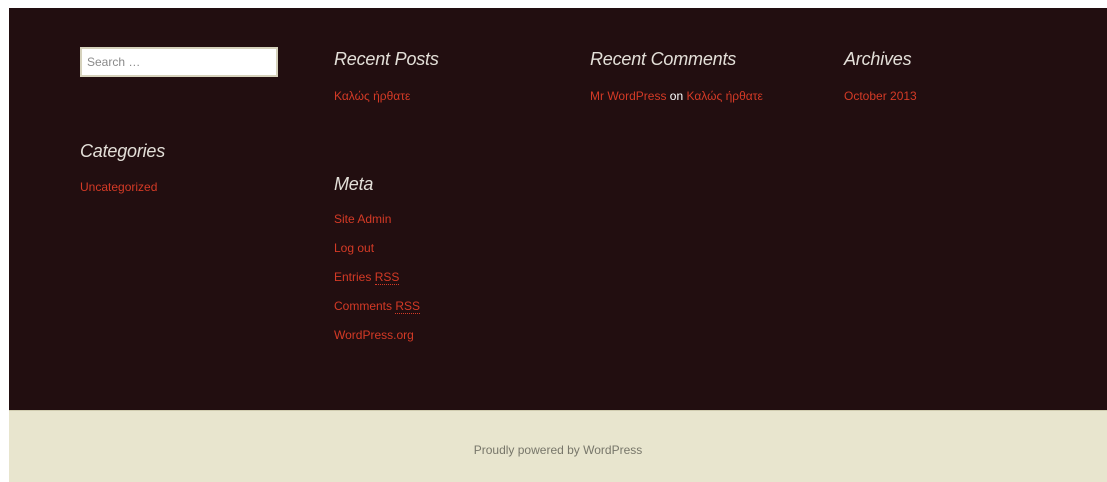 This screenshot has width=1107, height=482. What do you see at coordinates (408, 306) in the screenshot?
I see `comments-rss-abbr: RSS` at bounding box center [408, 306].